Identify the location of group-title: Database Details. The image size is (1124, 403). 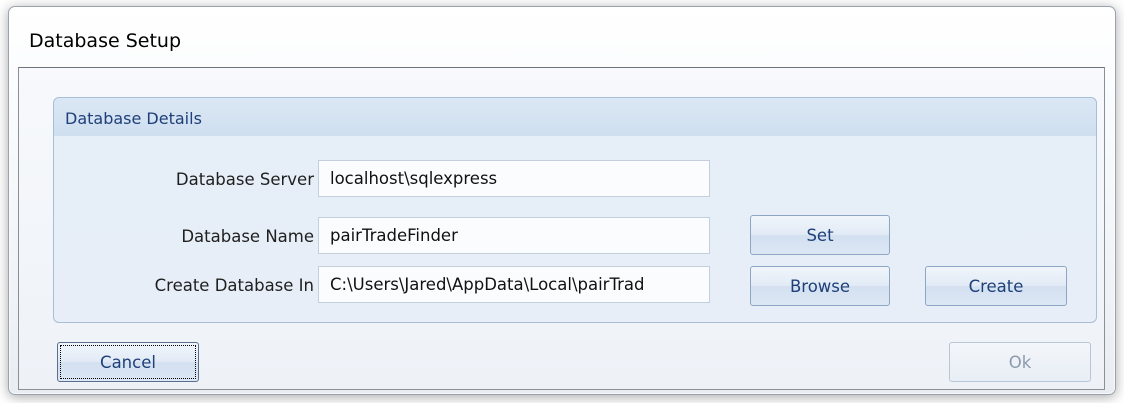
(133, 118).